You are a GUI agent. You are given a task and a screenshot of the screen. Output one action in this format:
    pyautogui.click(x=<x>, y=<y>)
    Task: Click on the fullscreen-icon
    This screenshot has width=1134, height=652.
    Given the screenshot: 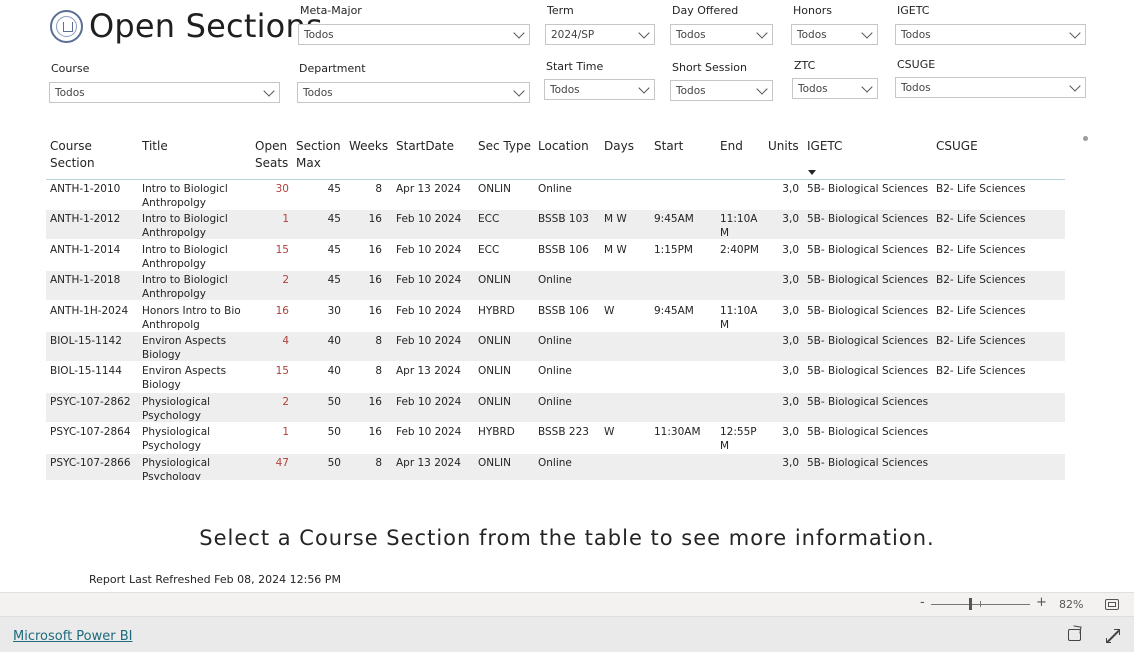 What is the action you would take?
    pyautogui.click(x=1113, y=636)
    